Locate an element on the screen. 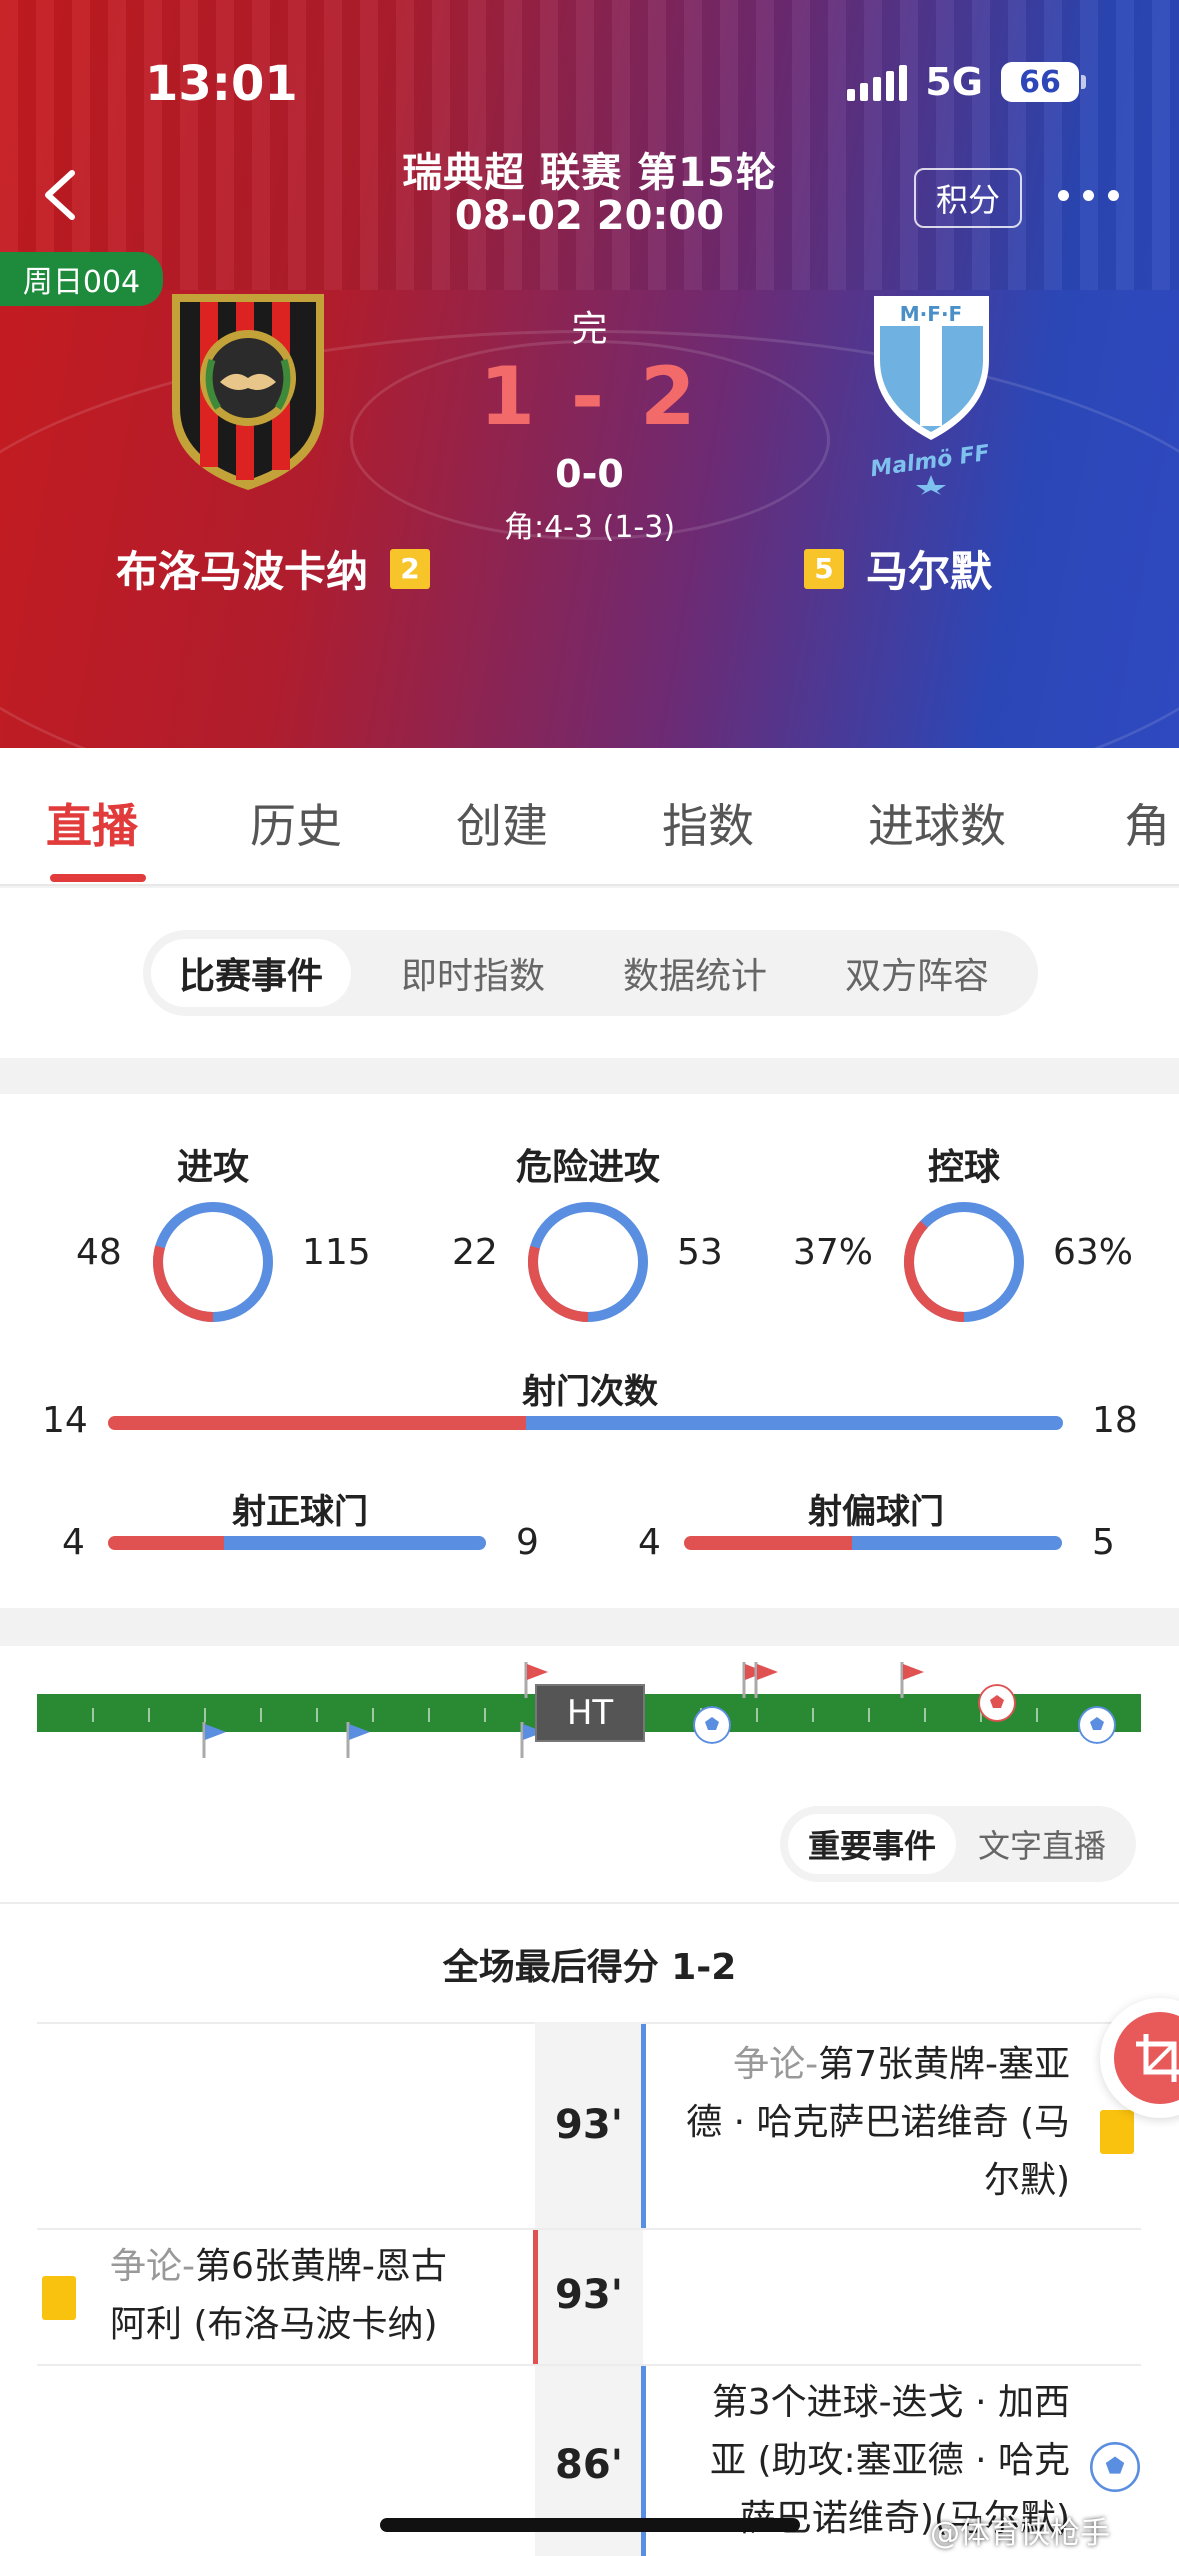  tab-live: 直播 is located at coordinates (92, 823).